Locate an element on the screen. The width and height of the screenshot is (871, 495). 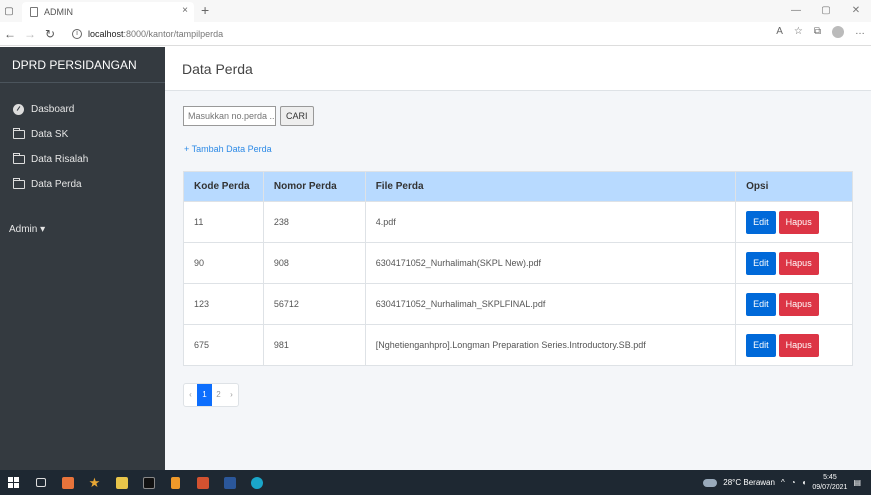
refresh-icon: ↻ is located at coordinates (50, 34).